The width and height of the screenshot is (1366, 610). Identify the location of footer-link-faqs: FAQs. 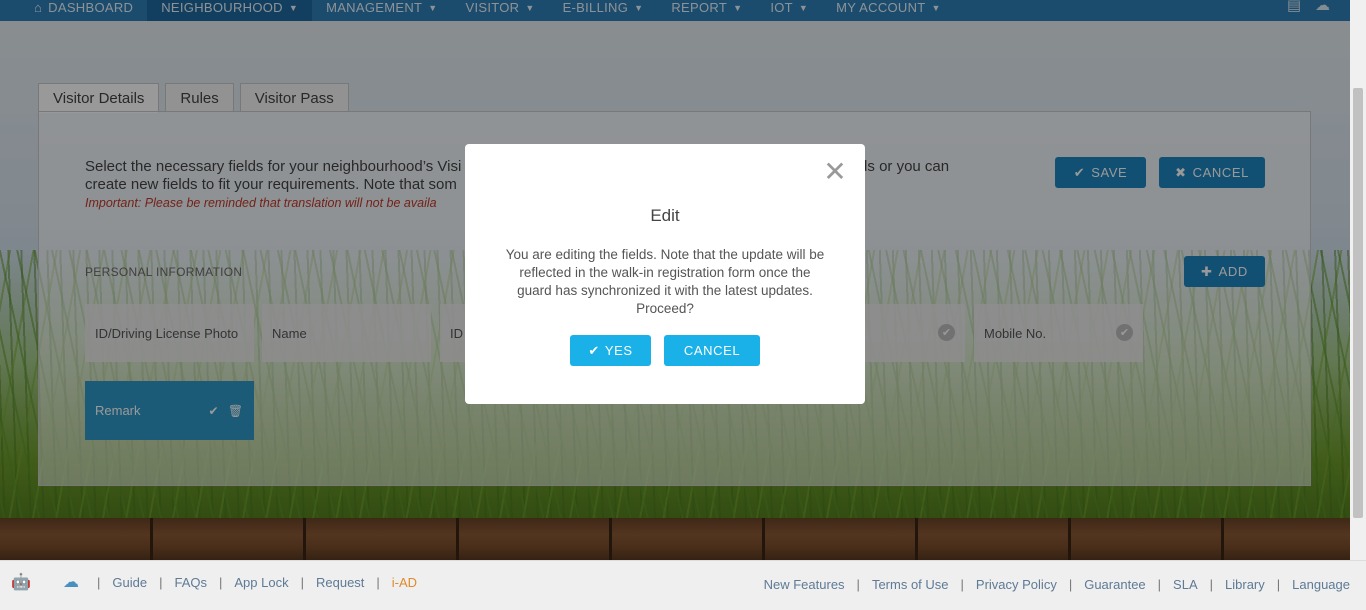
(190, 582).